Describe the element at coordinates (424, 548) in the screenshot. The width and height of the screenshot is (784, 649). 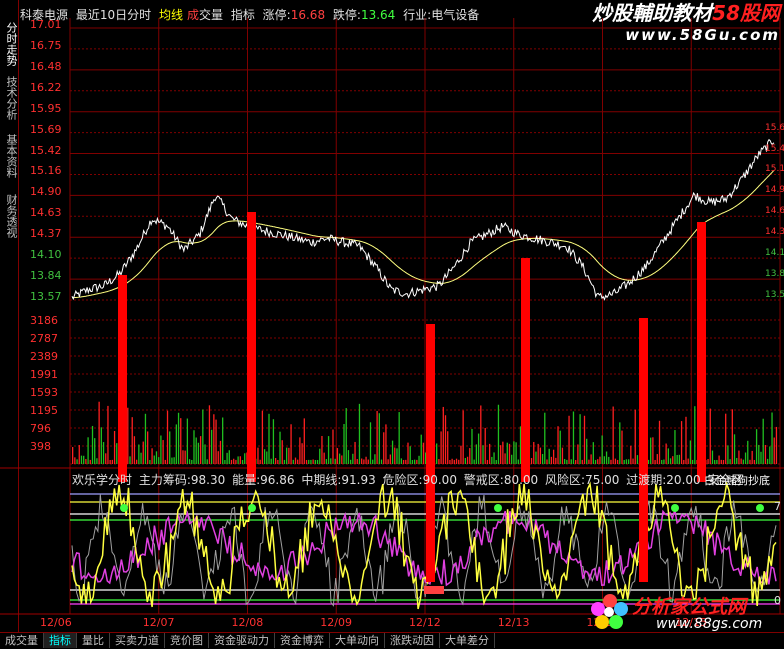
I see `indicator-magenta-line` at that location.